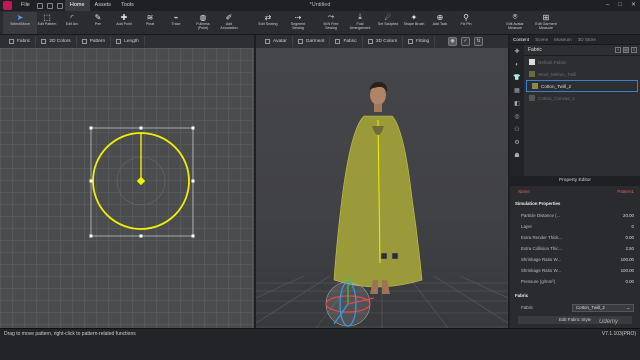 The height and width of the screenshot is (360, 640). Describe the element at coordinates (582, 98) in the screenshot. I see `fabric-item: Cotton_Canvas_1` at that location.